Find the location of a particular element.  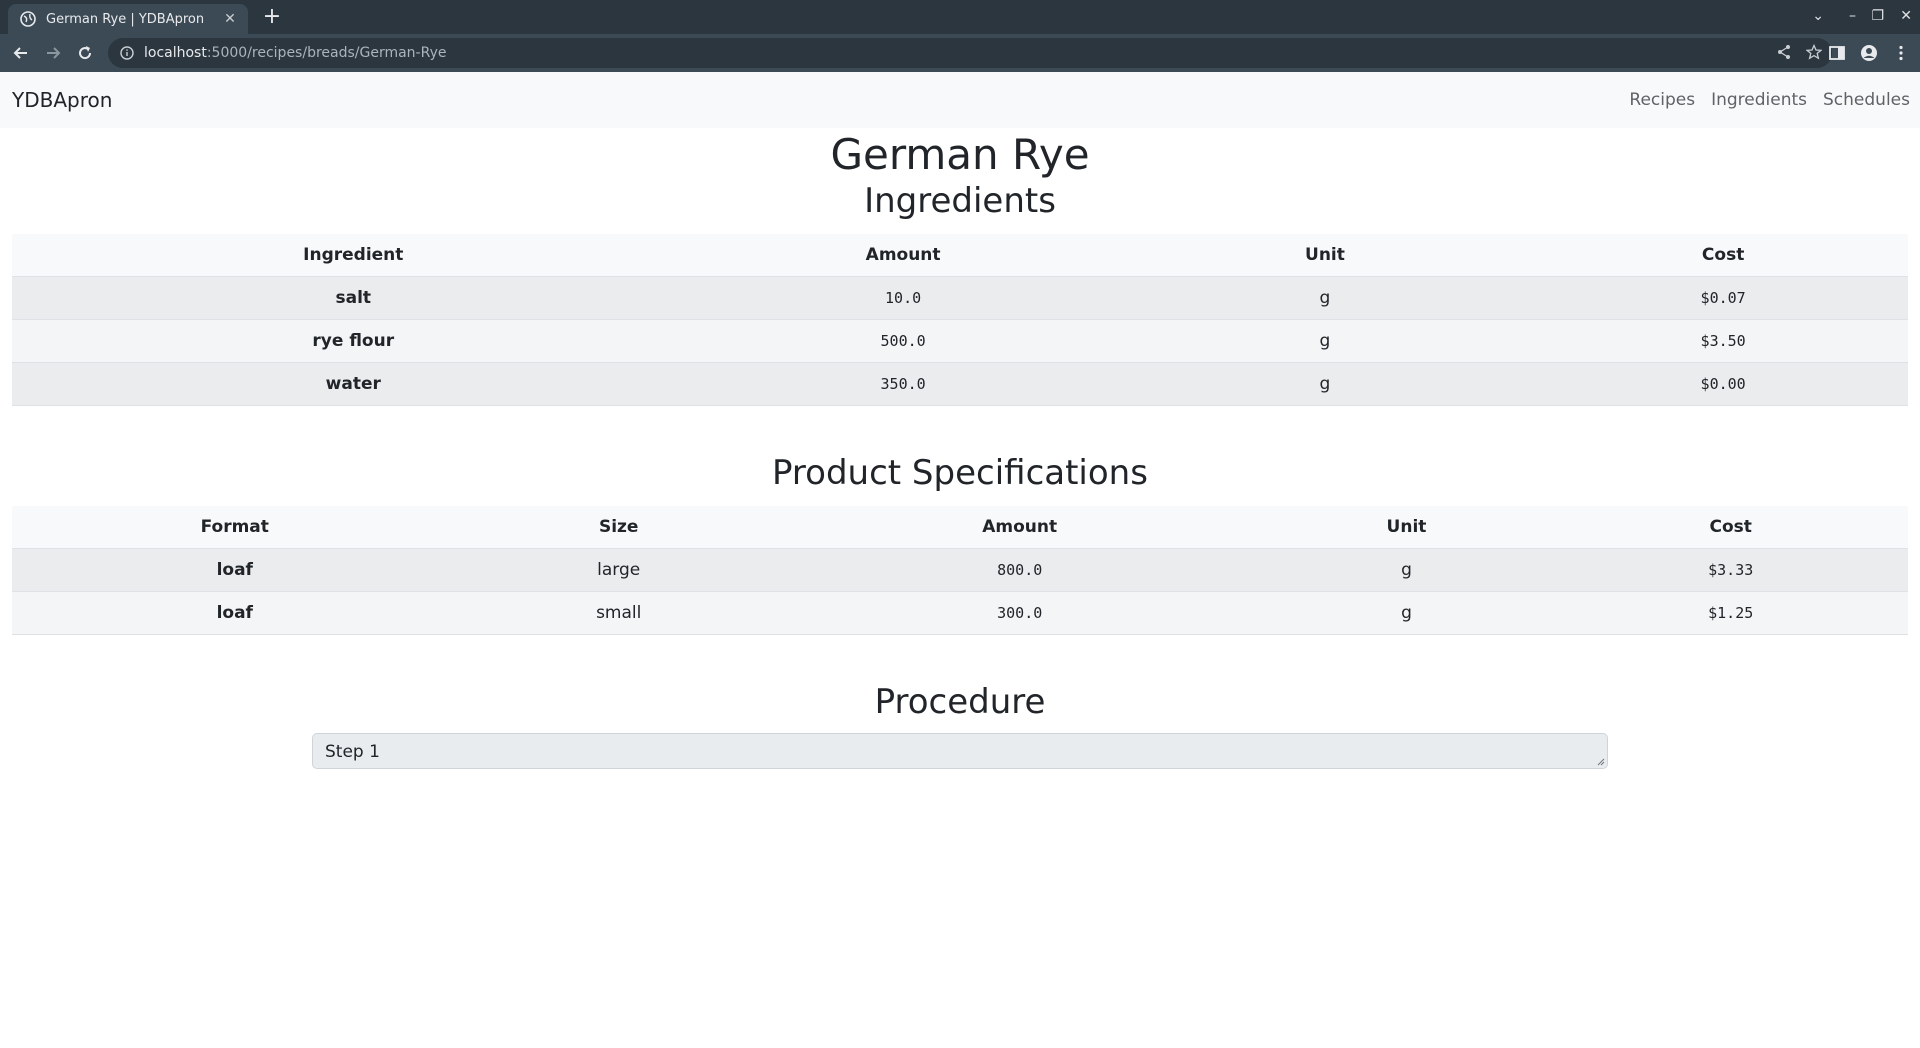

ingredient-name: water is located at coordinates (353, 384).